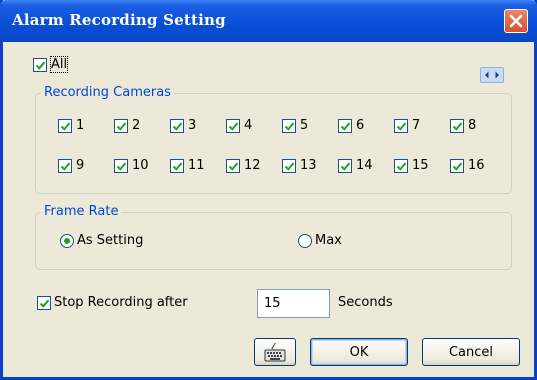 The image size is (537, 380). What do you see at coordinates (328, 240) in the screenshot?
I see `max-label: Max` at bounding box center [328, 240].